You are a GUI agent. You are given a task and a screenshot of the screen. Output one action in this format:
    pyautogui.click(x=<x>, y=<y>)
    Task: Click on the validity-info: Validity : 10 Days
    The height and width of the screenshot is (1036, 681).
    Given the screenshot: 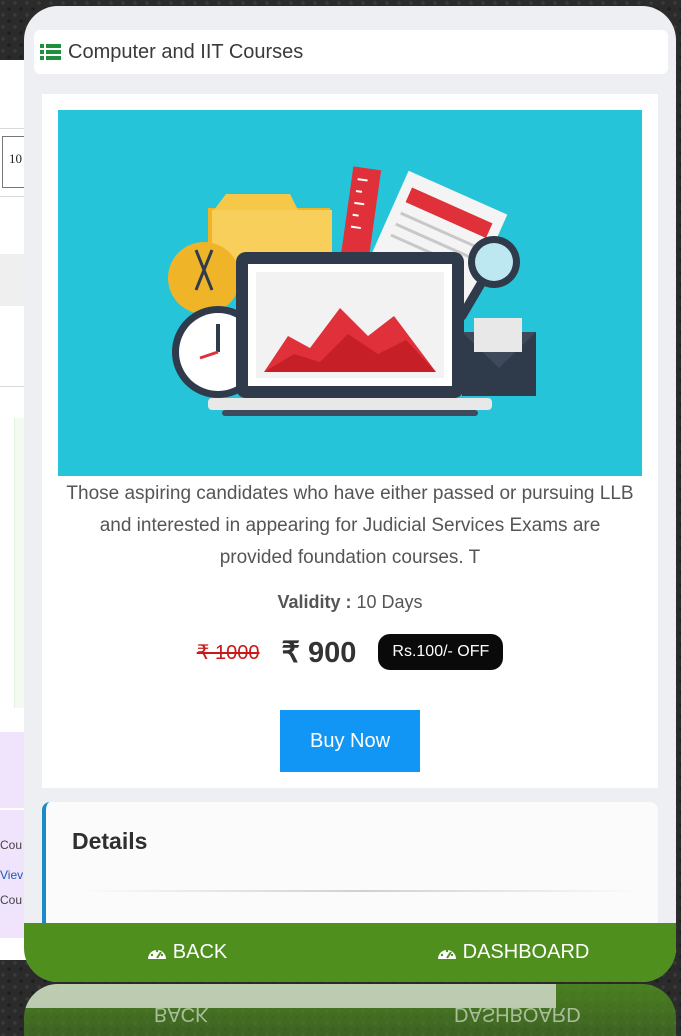 What is the action you would take?
    pyautogui.click(x=350, y=602)
    